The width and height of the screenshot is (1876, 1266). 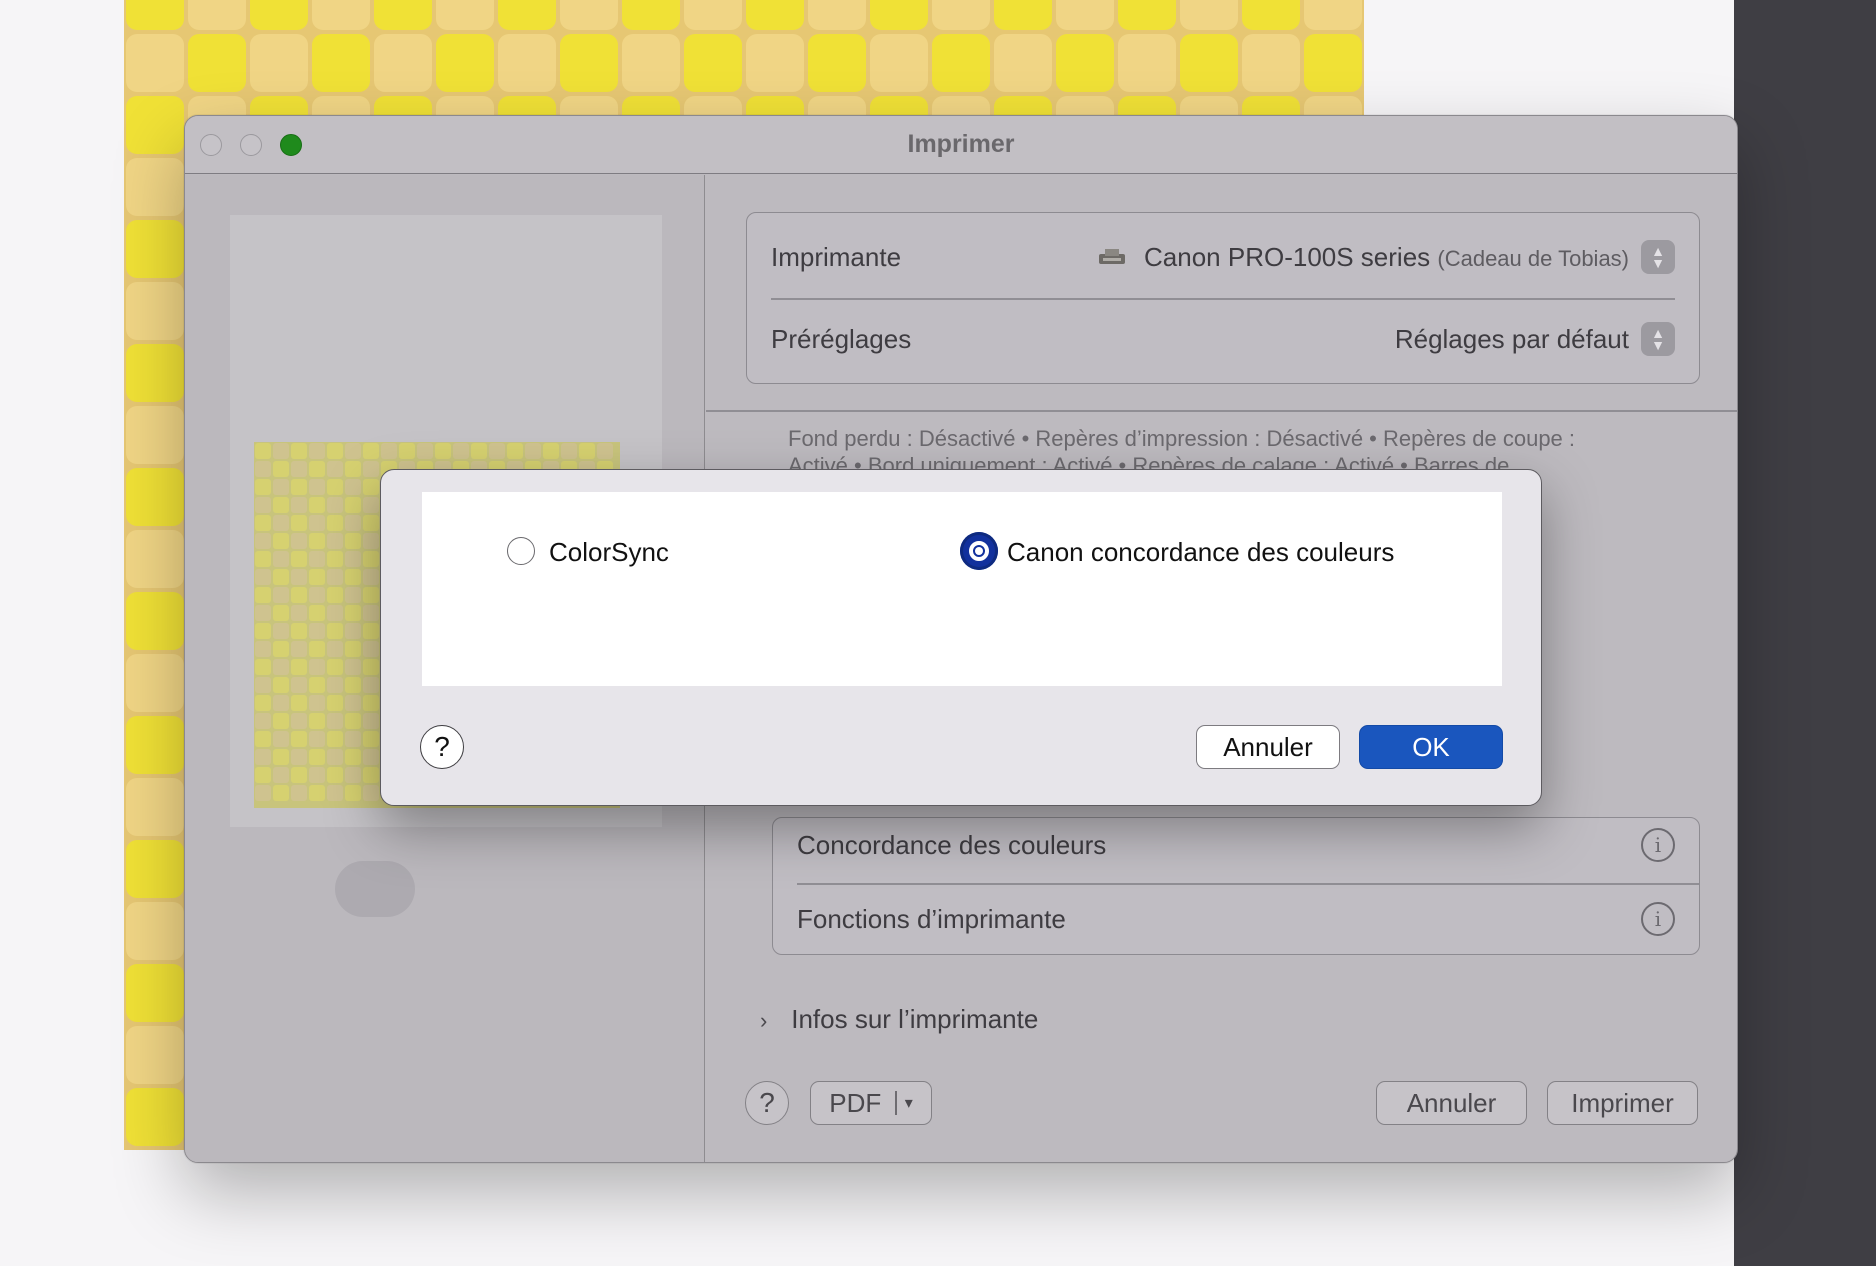 What do you see at coordinates (962, 589) in the screenshot?
I see `color-matching-options-panel: ColorSync Canon concordance des couleurs` at bounding box center [962, 589].